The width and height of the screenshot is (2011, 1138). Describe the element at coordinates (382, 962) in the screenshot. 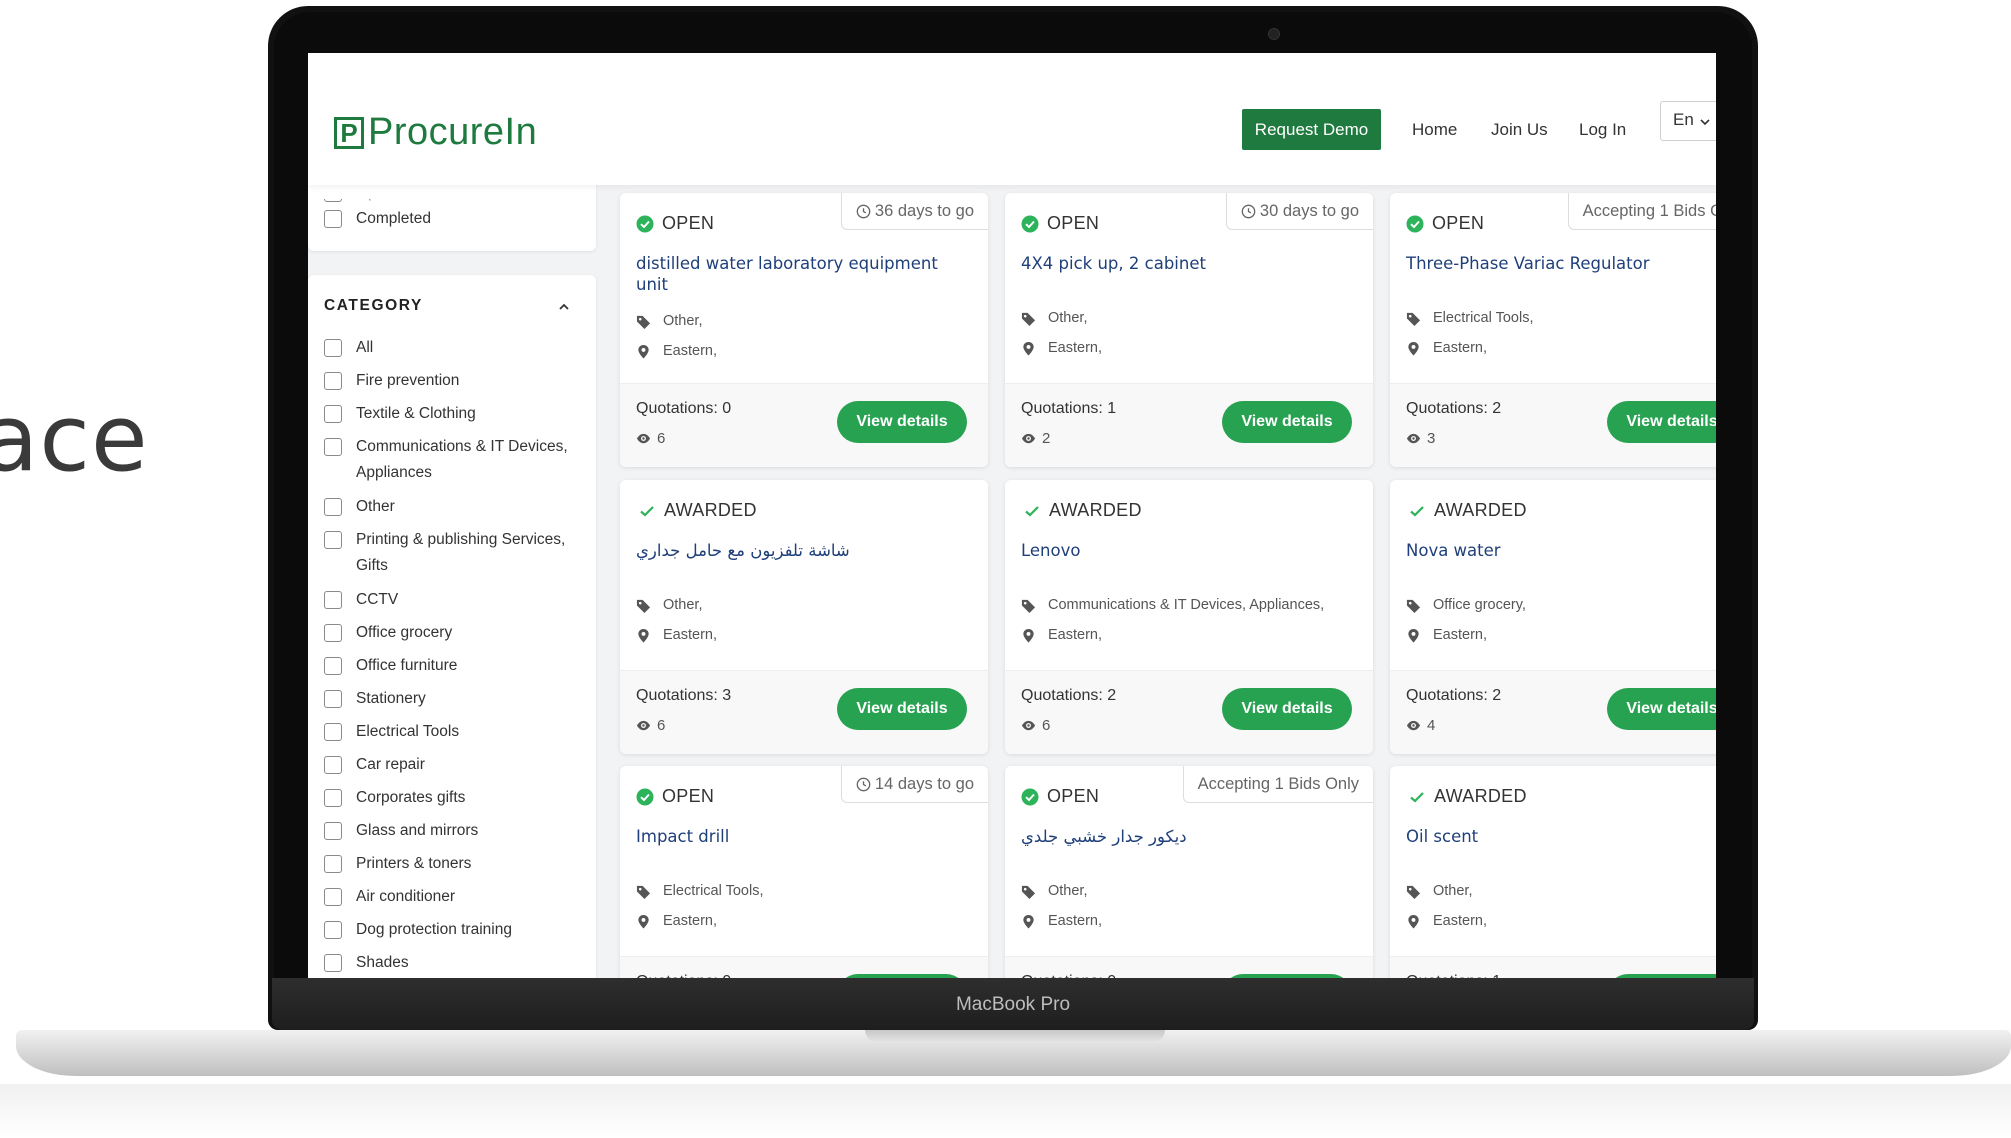

I see `category-label: Shades` at that location.